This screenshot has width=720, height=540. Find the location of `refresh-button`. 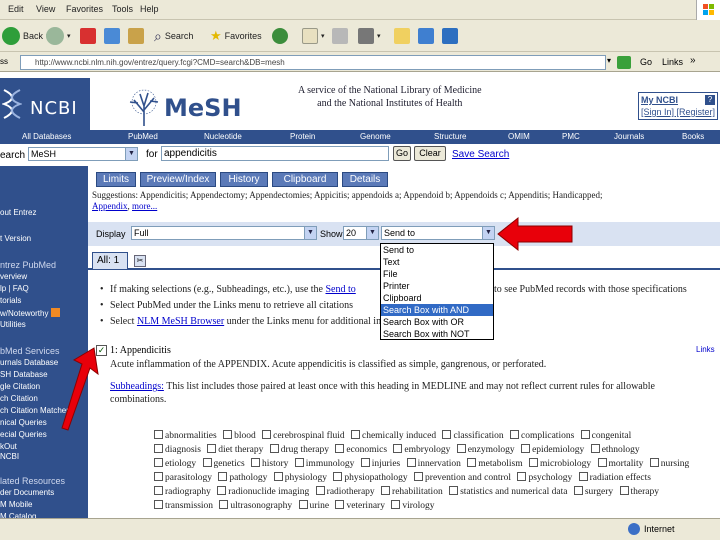

refresh-button is located at coordinates (112, 36).